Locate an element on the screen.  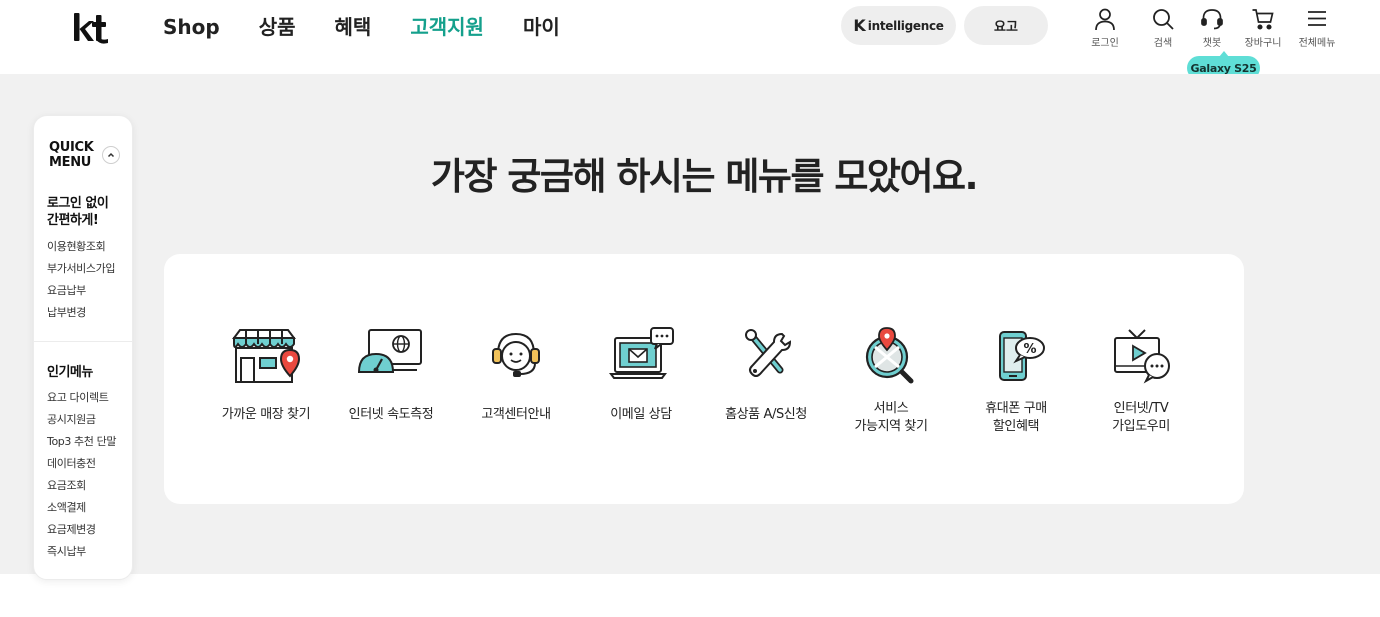
quick-item-subsidy: 공시지원금 is located at coordinates (81, 420).